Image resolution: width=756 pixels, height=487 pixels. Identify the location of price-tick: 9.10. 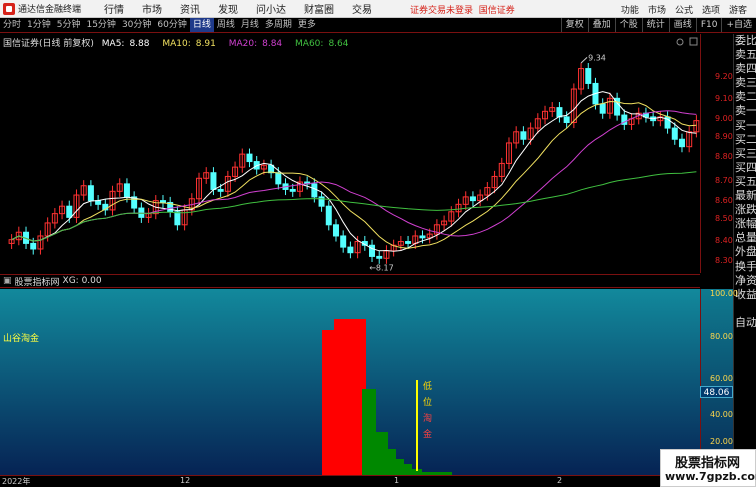
(724, 98).